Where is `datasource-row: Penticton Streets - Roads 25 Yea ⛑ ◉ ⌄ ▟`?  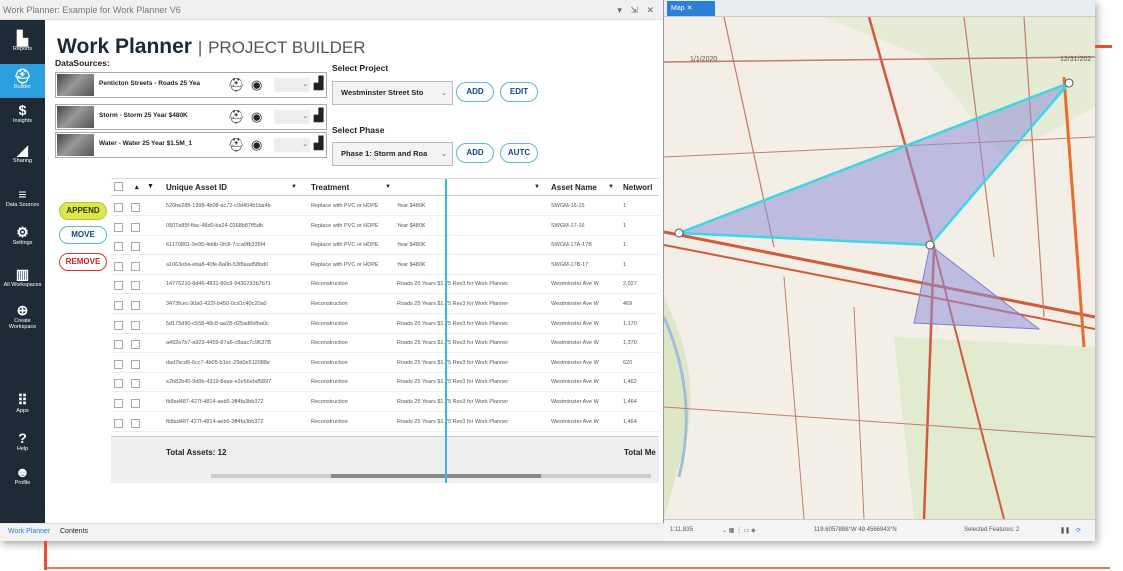 datasource-row: Penticton Streets - Roads 25 Yea ⛑ ◉ ⌄ ▟ is located at coordinates (191, 85).